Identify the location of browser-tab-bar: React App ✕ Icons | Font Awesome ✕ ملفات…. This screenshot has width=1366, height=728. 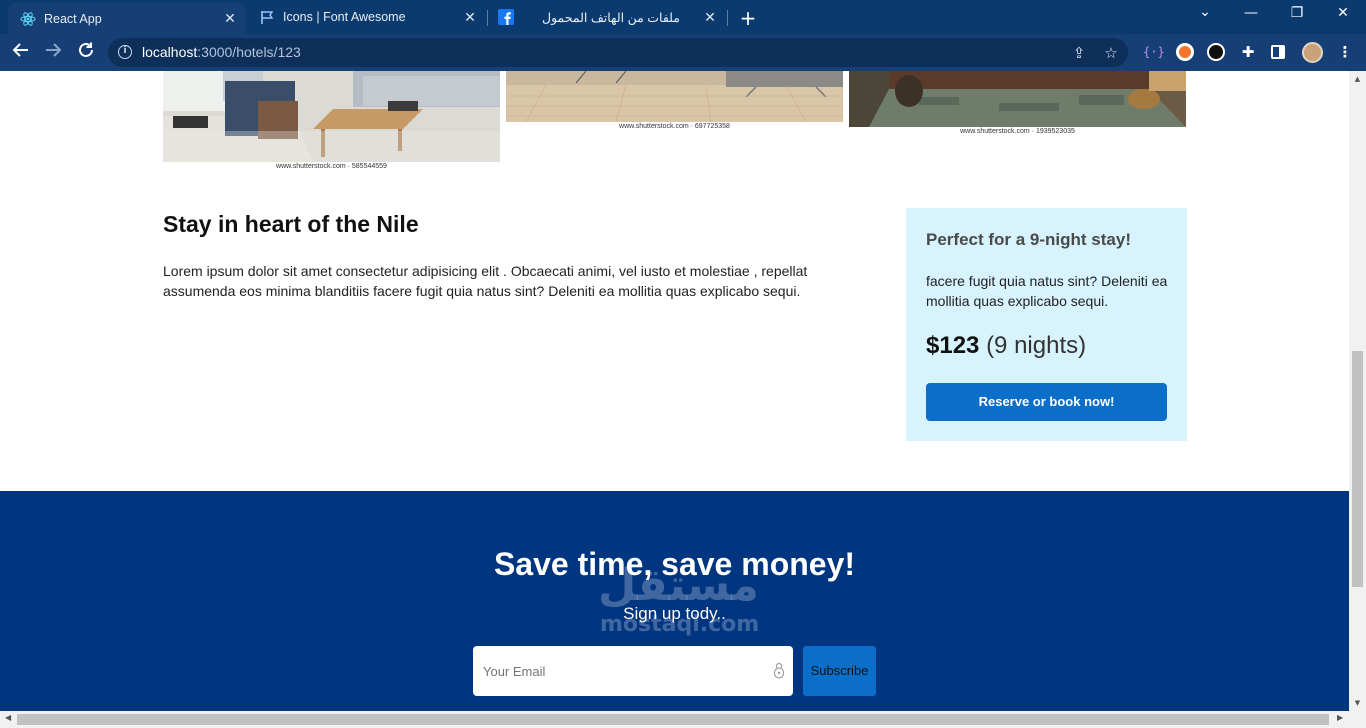
(683, 17).